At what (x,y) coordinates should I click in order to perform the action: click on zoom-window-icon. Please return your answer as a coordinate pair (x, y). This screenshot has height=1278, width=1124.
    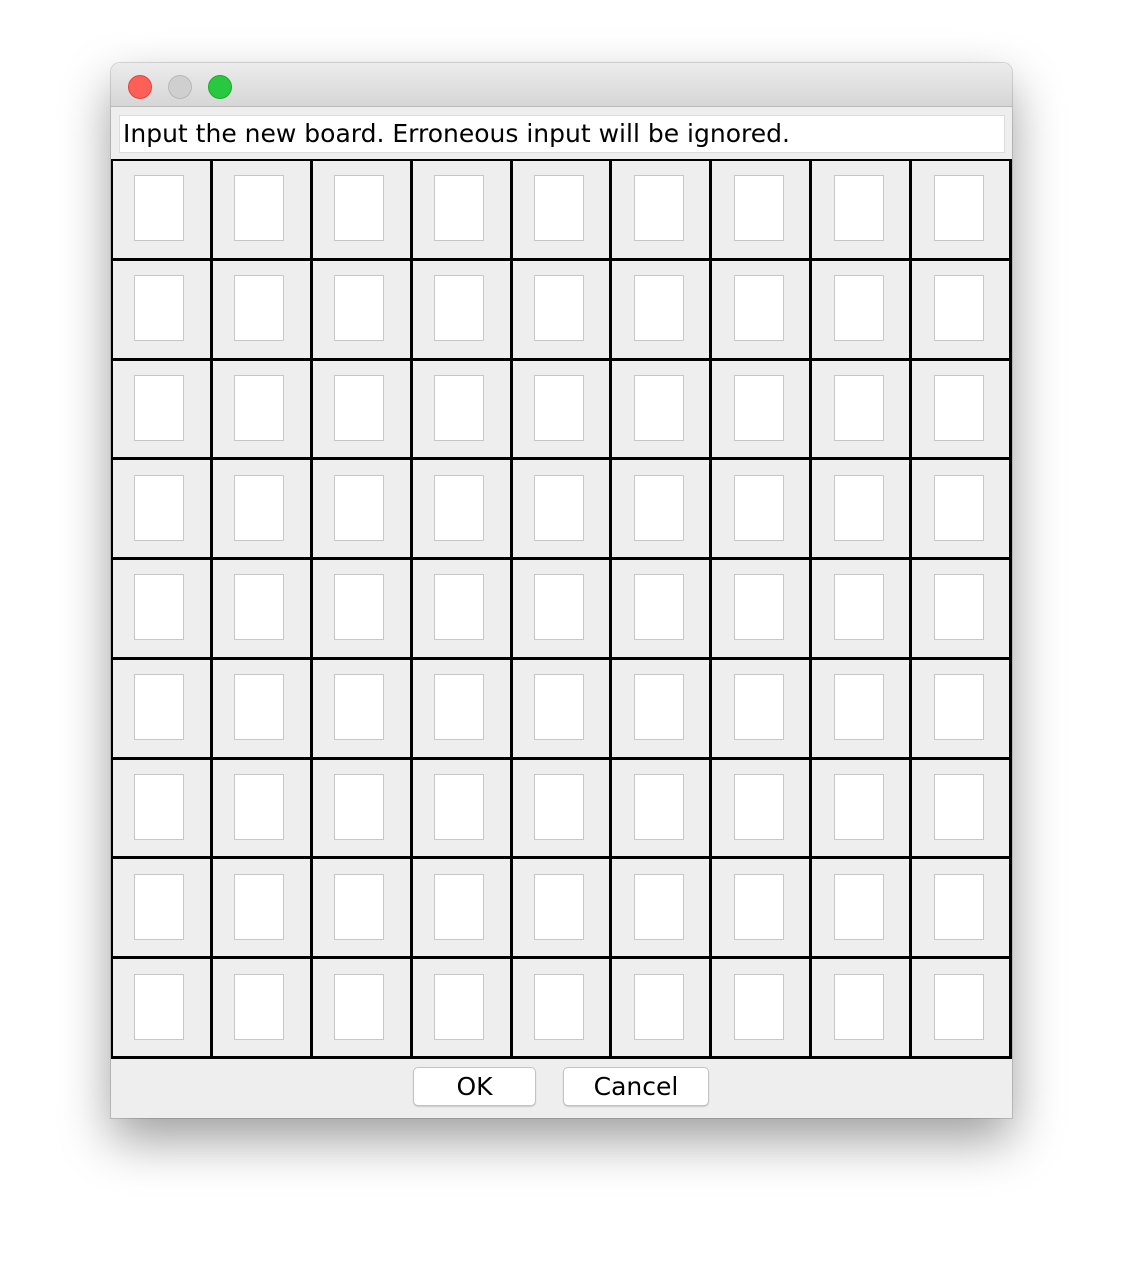
    Looking at the image, I should click on (220, 87).